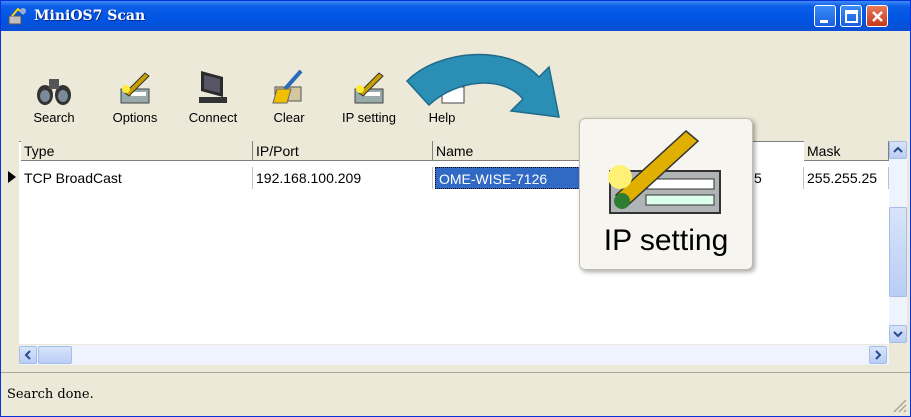  I want to click on vertical-scrollbar, so click(898, 242).